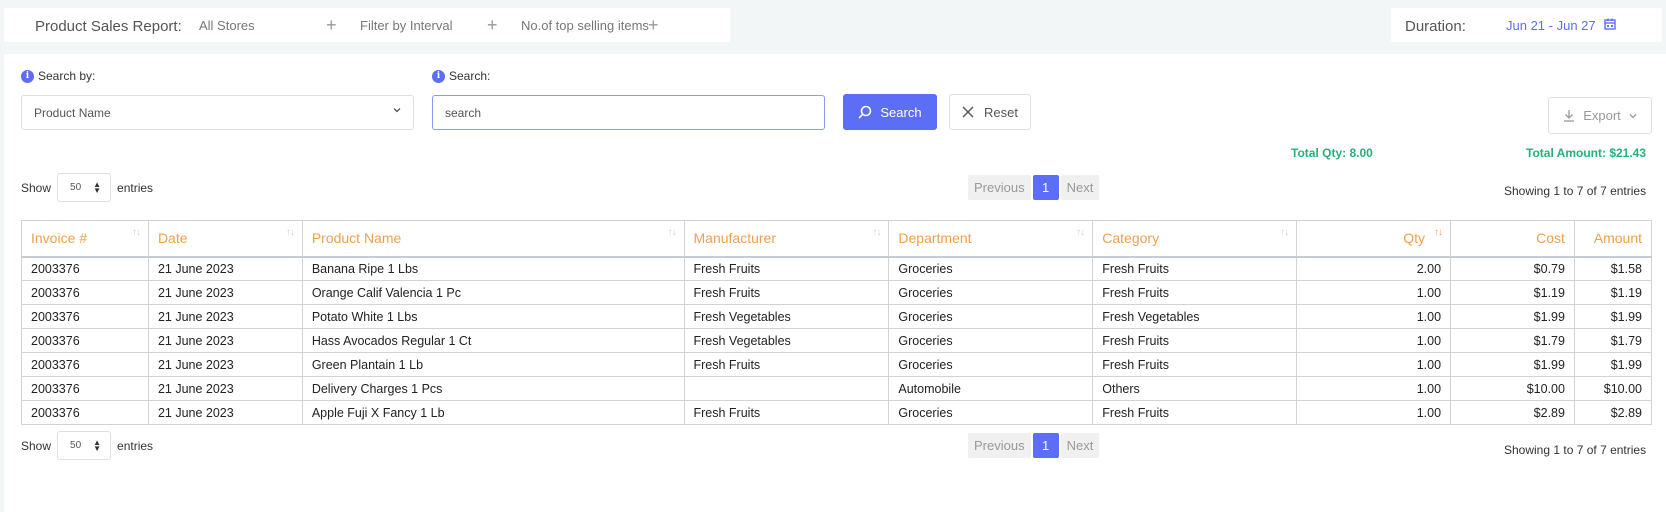 The width and height of the screenshot is (1666, 512). I want to click on col-label: Amount, so click(1617, 238).